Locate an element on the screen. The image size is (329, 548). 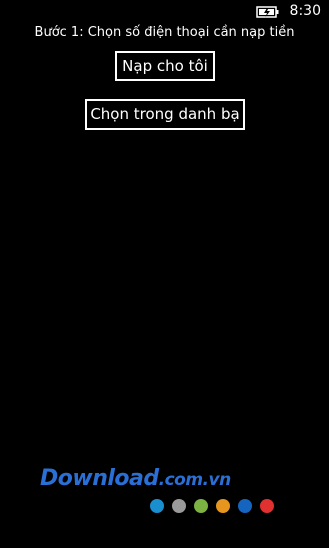
choose-from-contacts-button: Chọn trong danh bạ is located at coordinates (165, 114).